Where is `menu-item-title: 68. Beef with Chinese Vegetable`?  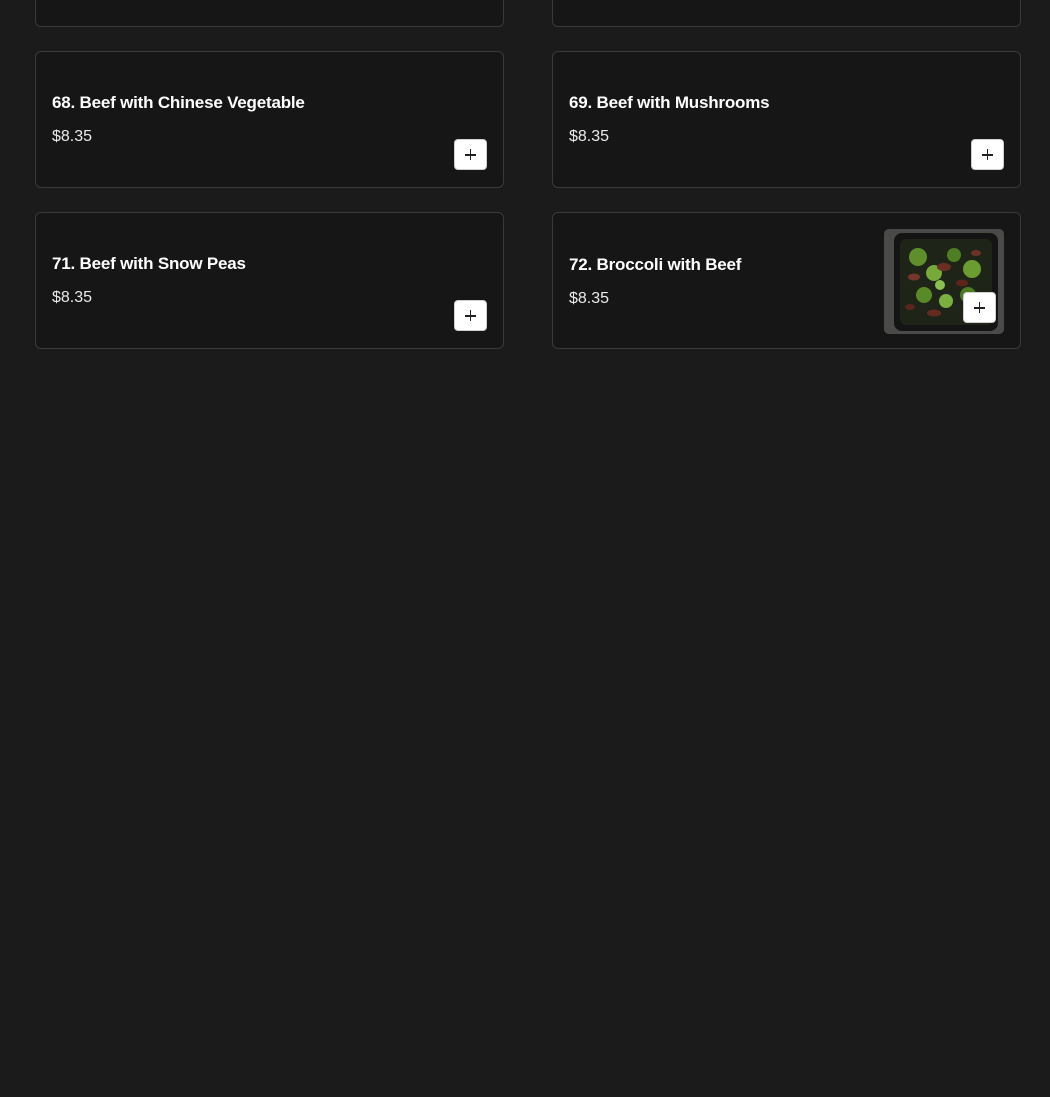
menu-item-title: 68. Beef with Chinese Vegetable is located at coordinates (178, 102).